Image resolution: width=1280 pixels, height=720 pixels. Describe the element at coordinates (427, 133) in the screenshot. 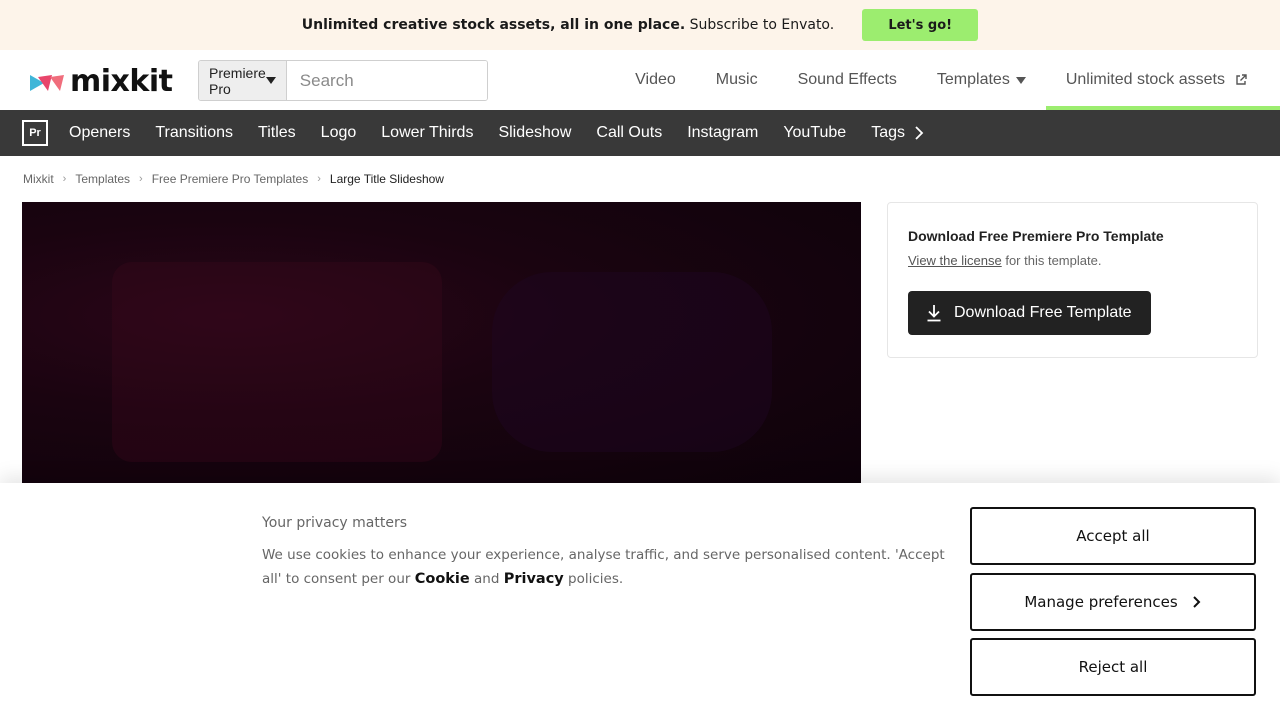

I see `subnav-lower-thirds: Lower Thirds` at that location.